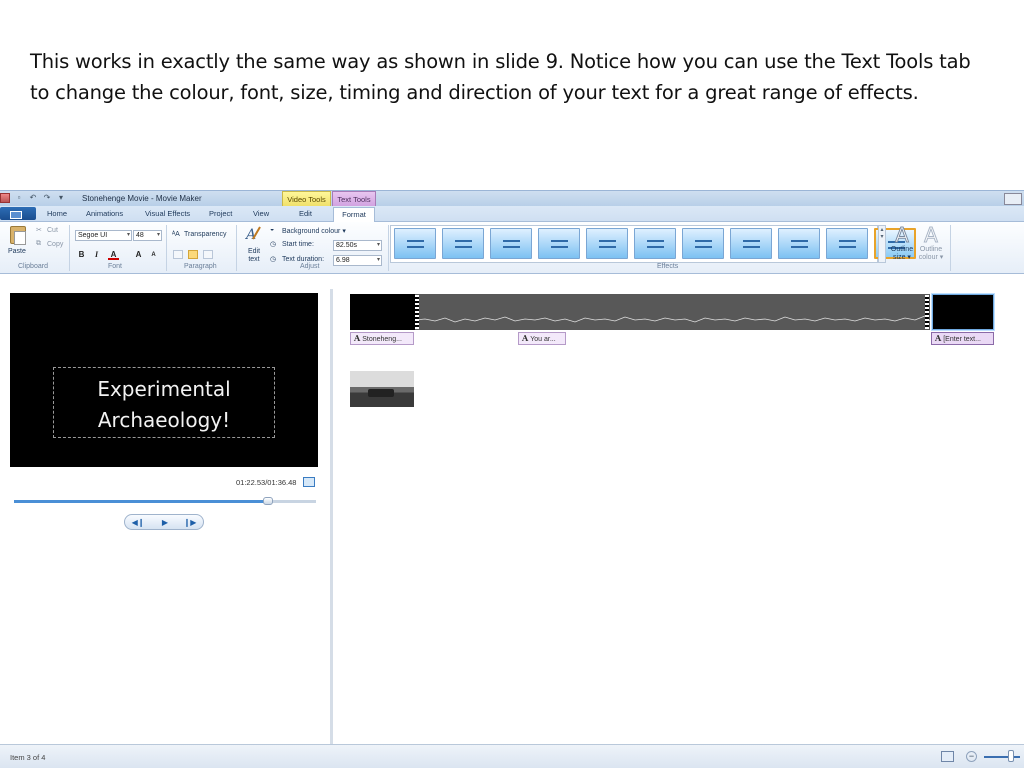  I want to click on outline-size-button: A Outline size ▾, so click(902, 242).